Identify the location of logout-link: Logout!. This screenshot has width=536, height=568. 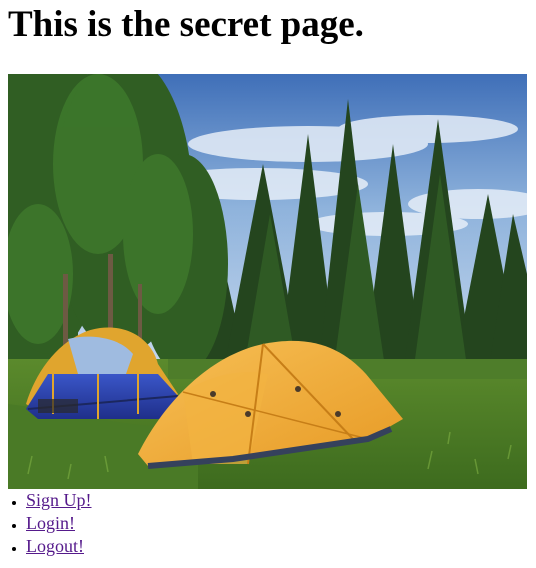
(55, 546).